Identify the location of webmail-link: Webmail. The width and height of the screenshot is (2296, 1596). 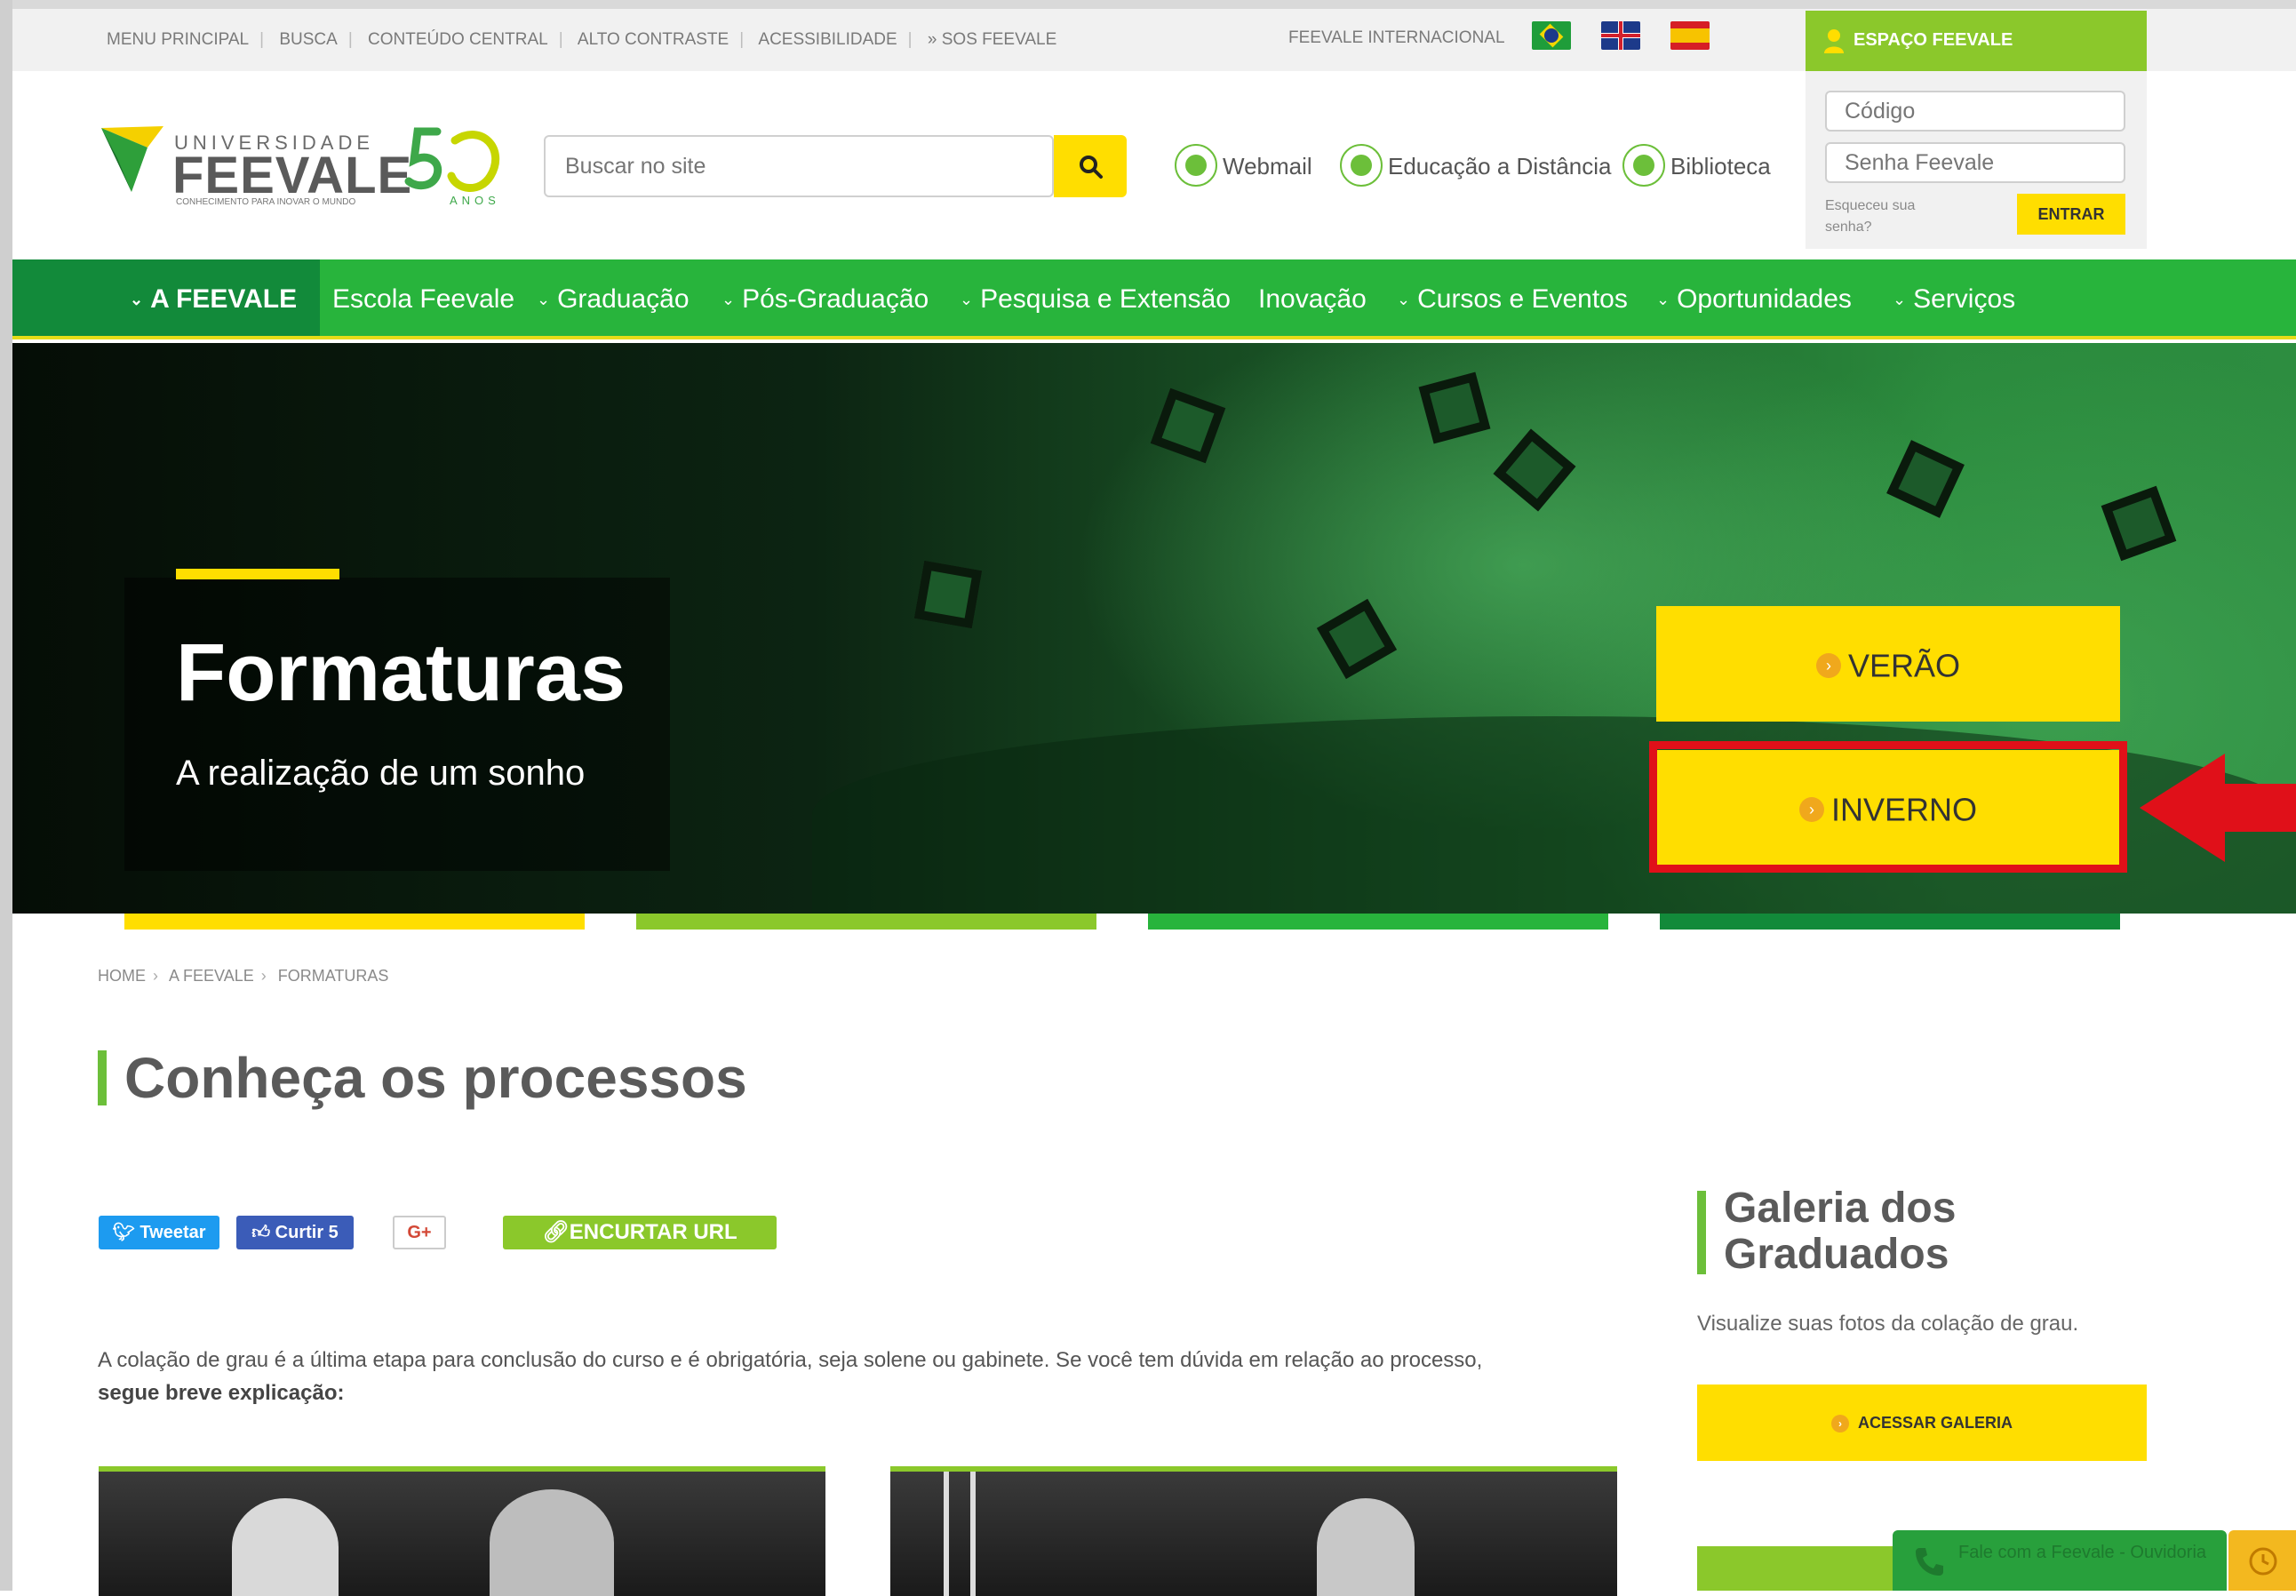
(1246, 167).